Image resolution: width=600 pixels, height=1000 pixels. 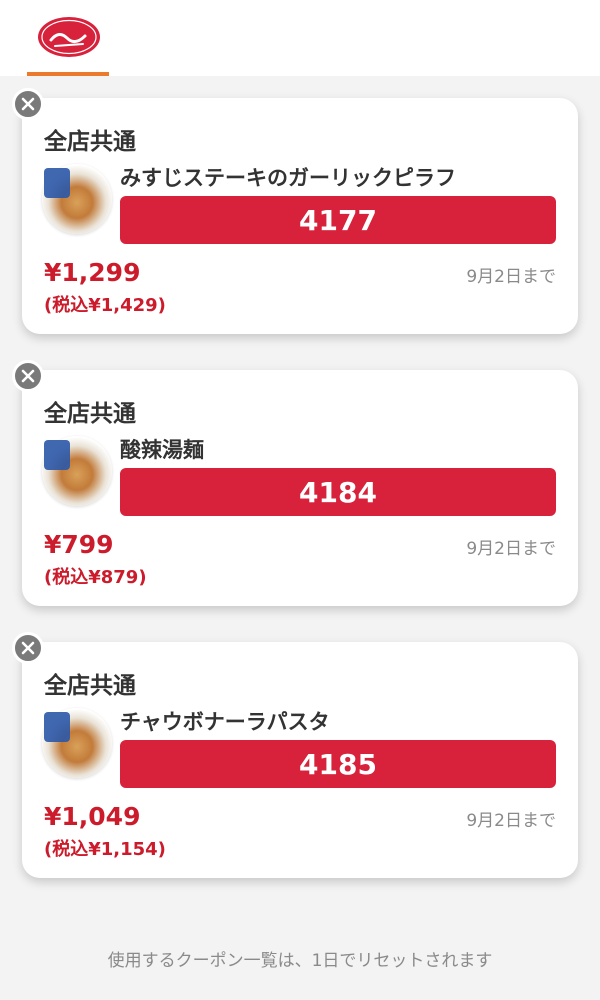 What do you see at coordinates (338, 764) in the screenshot?
I see `coupon-code-button: 4185` at bounding box center [338, 764].